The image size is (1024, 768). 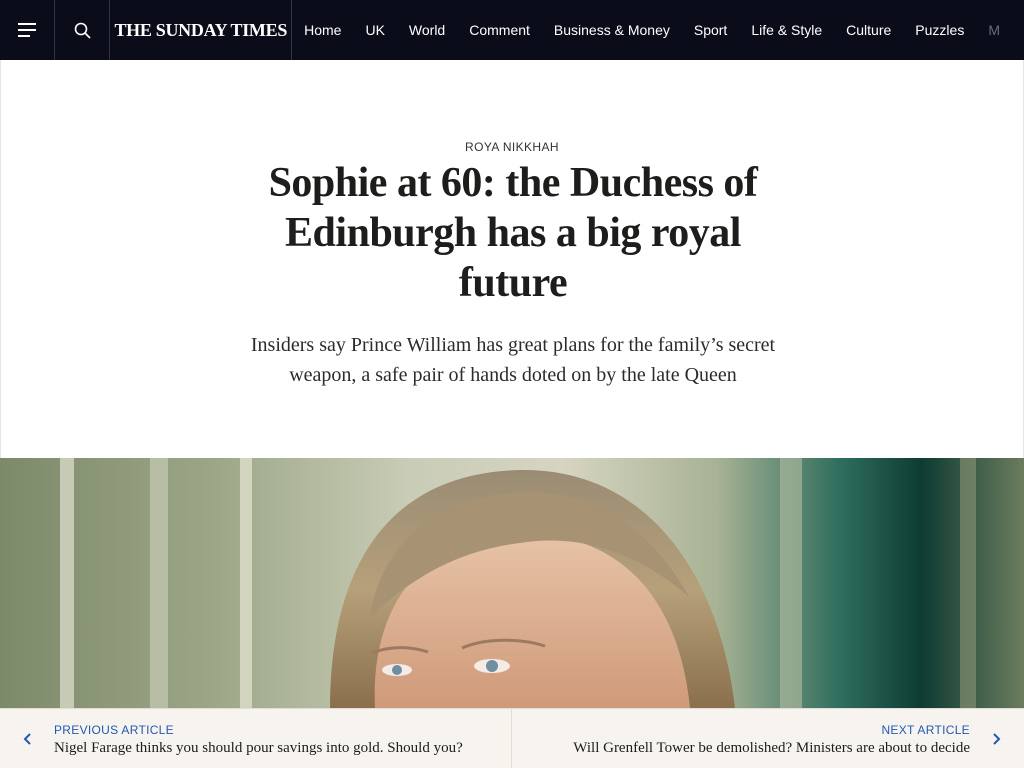 I want to click on nav-item-comment: Comment, so click(x=499, y=30).